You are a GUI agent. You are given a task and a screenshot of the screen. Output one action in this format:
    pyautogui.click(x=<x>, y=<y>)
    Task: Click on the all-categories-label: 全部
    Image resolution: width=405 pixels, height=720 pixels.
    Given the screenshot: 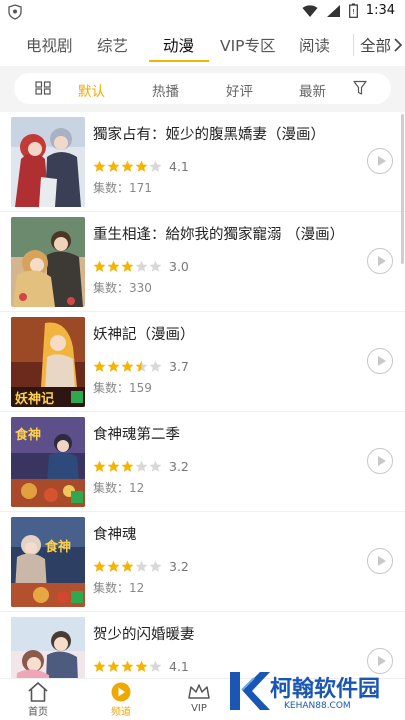 What is the action you would take?
    pyautogui.click(x=376, y=46)
    